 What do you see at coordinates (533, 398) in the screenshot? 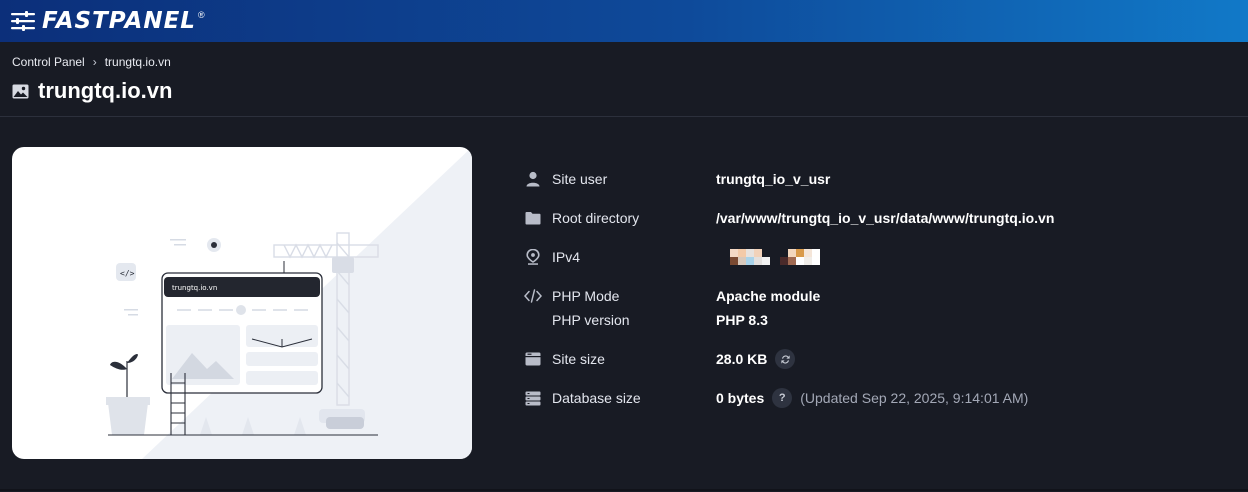
I see `database-icon` at bounding box center [533, 398].